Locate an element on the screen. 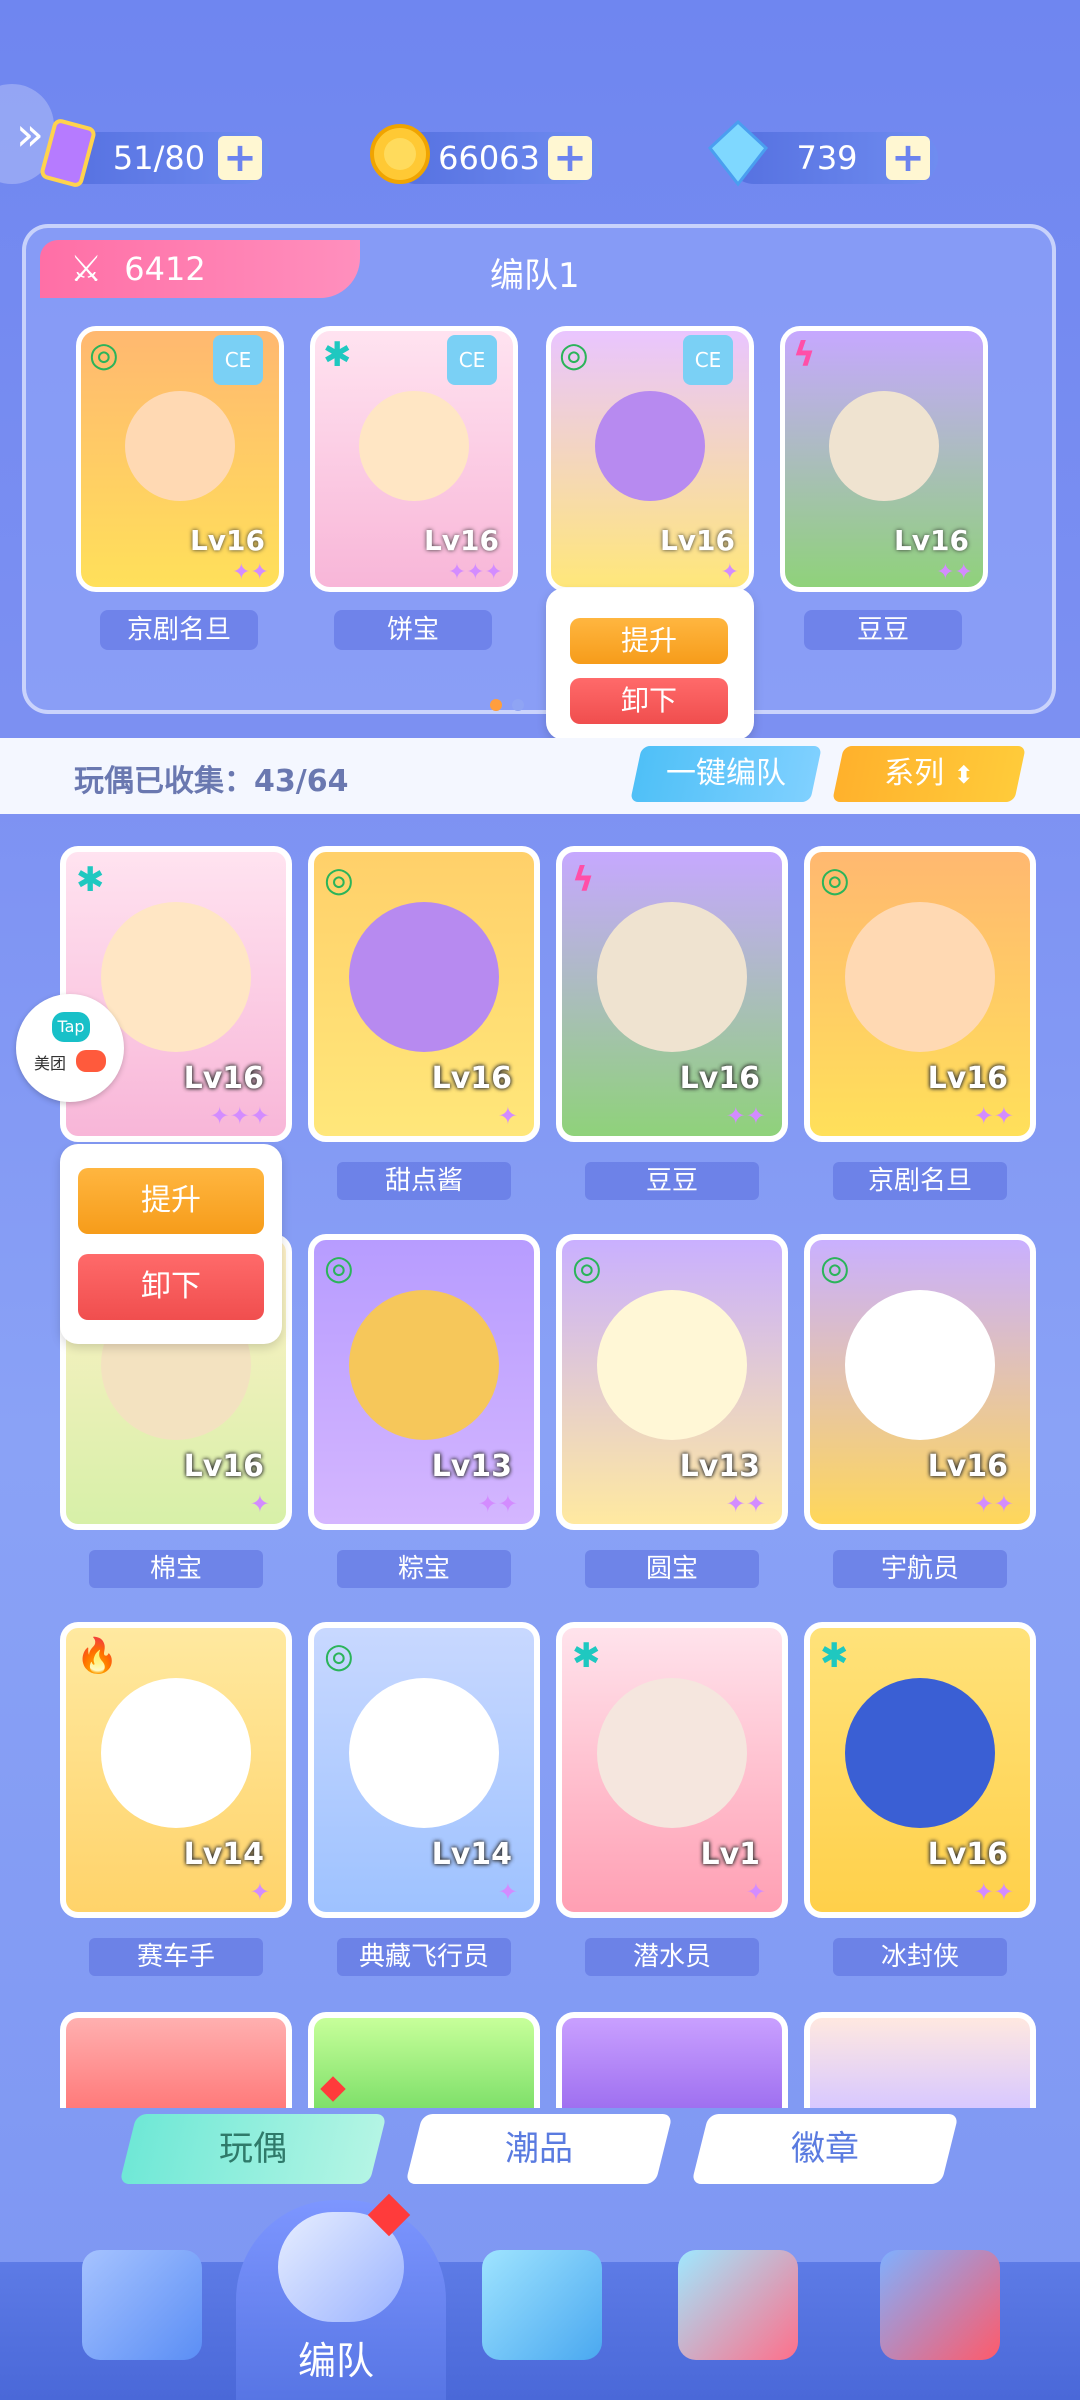 This screenshot has height=2400, width=1080. series-sort-label: 系列 ⬍ is located at coordinates (929, 774).